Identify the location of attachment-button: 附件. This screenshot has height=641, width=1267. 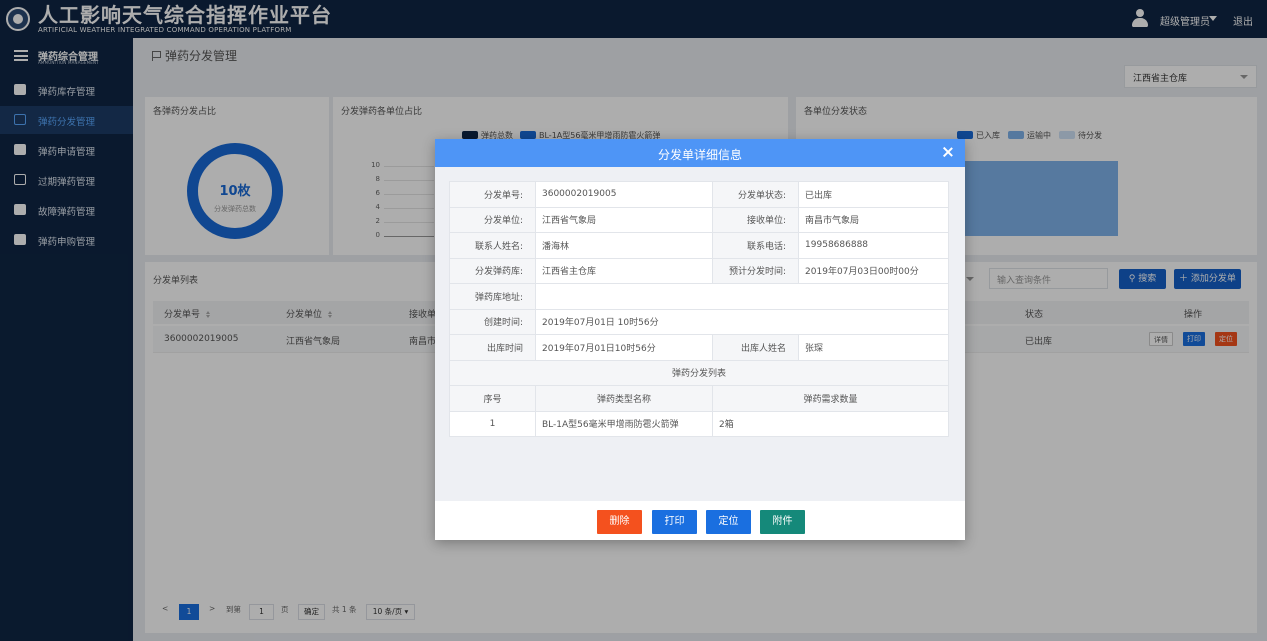
(782, 522).